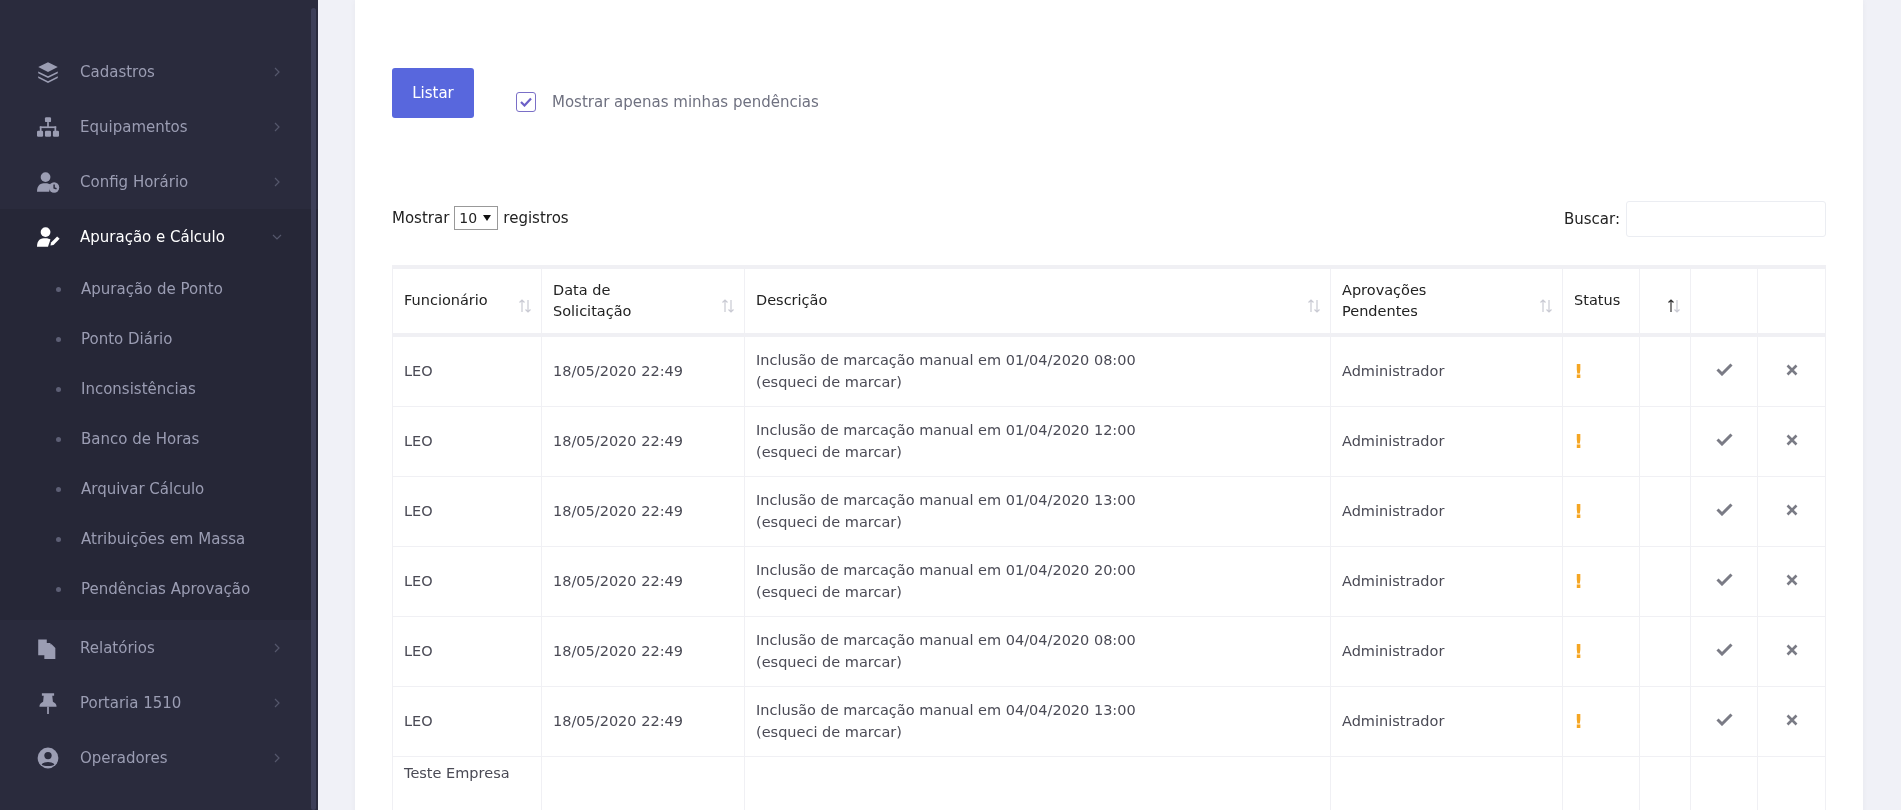  I want to click on sitemap-icon, so click(48, 126).